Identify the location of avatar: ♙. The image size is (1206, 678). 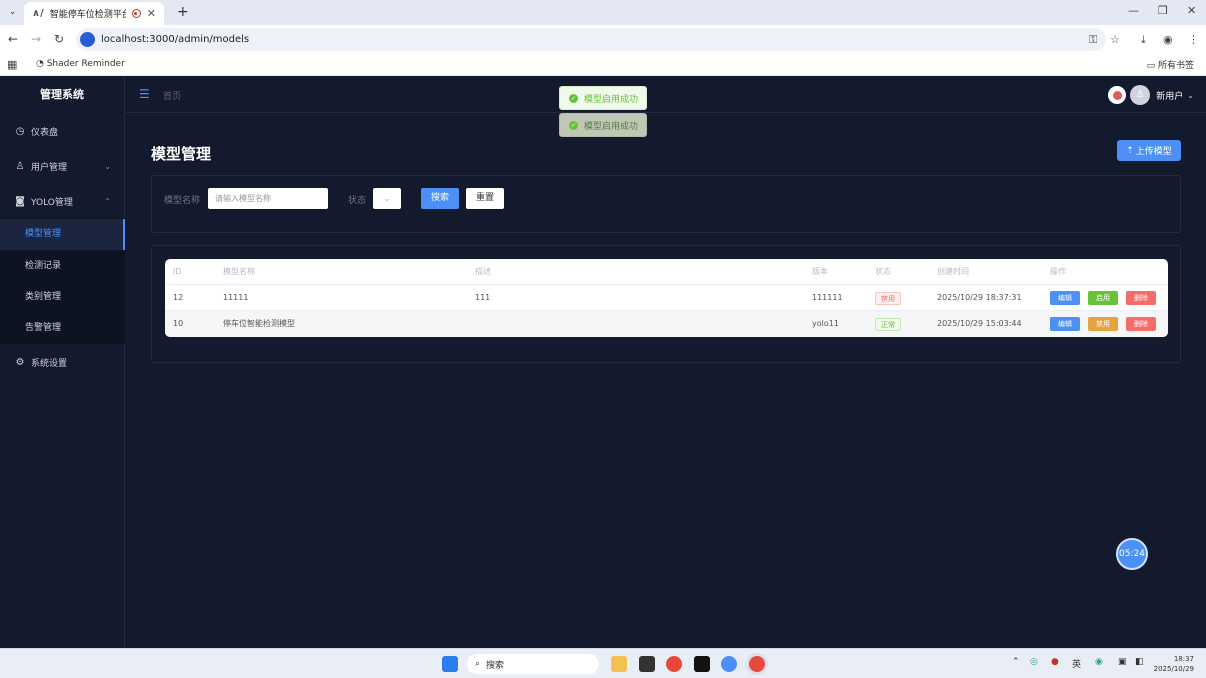
(1140, 95).